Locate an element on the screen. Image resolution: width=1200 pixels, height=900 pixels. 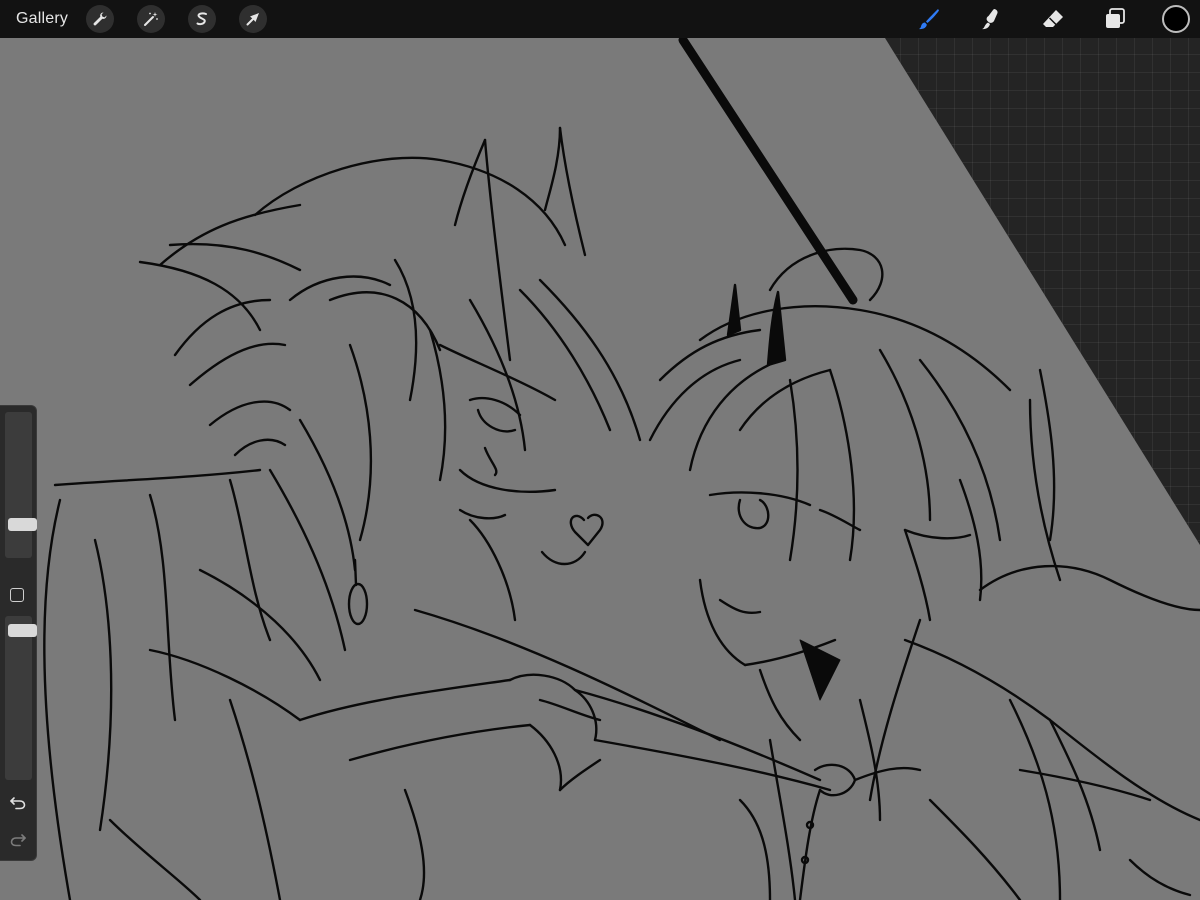
eraser-icon is located at coordinates (1053, 18).